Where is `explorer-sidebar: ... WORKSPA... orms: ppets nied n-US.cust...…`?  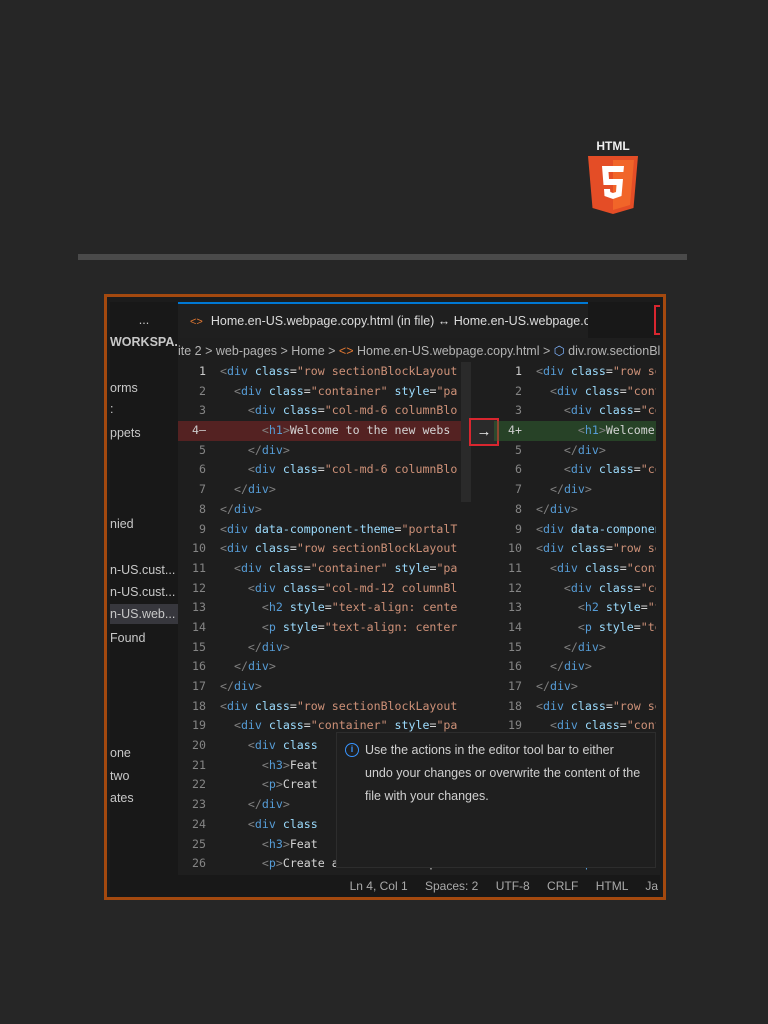
explorer-sidebar: ... WORKSPA... orms: ppets nied n-US.cust...… is located at coordinates (144, 599).